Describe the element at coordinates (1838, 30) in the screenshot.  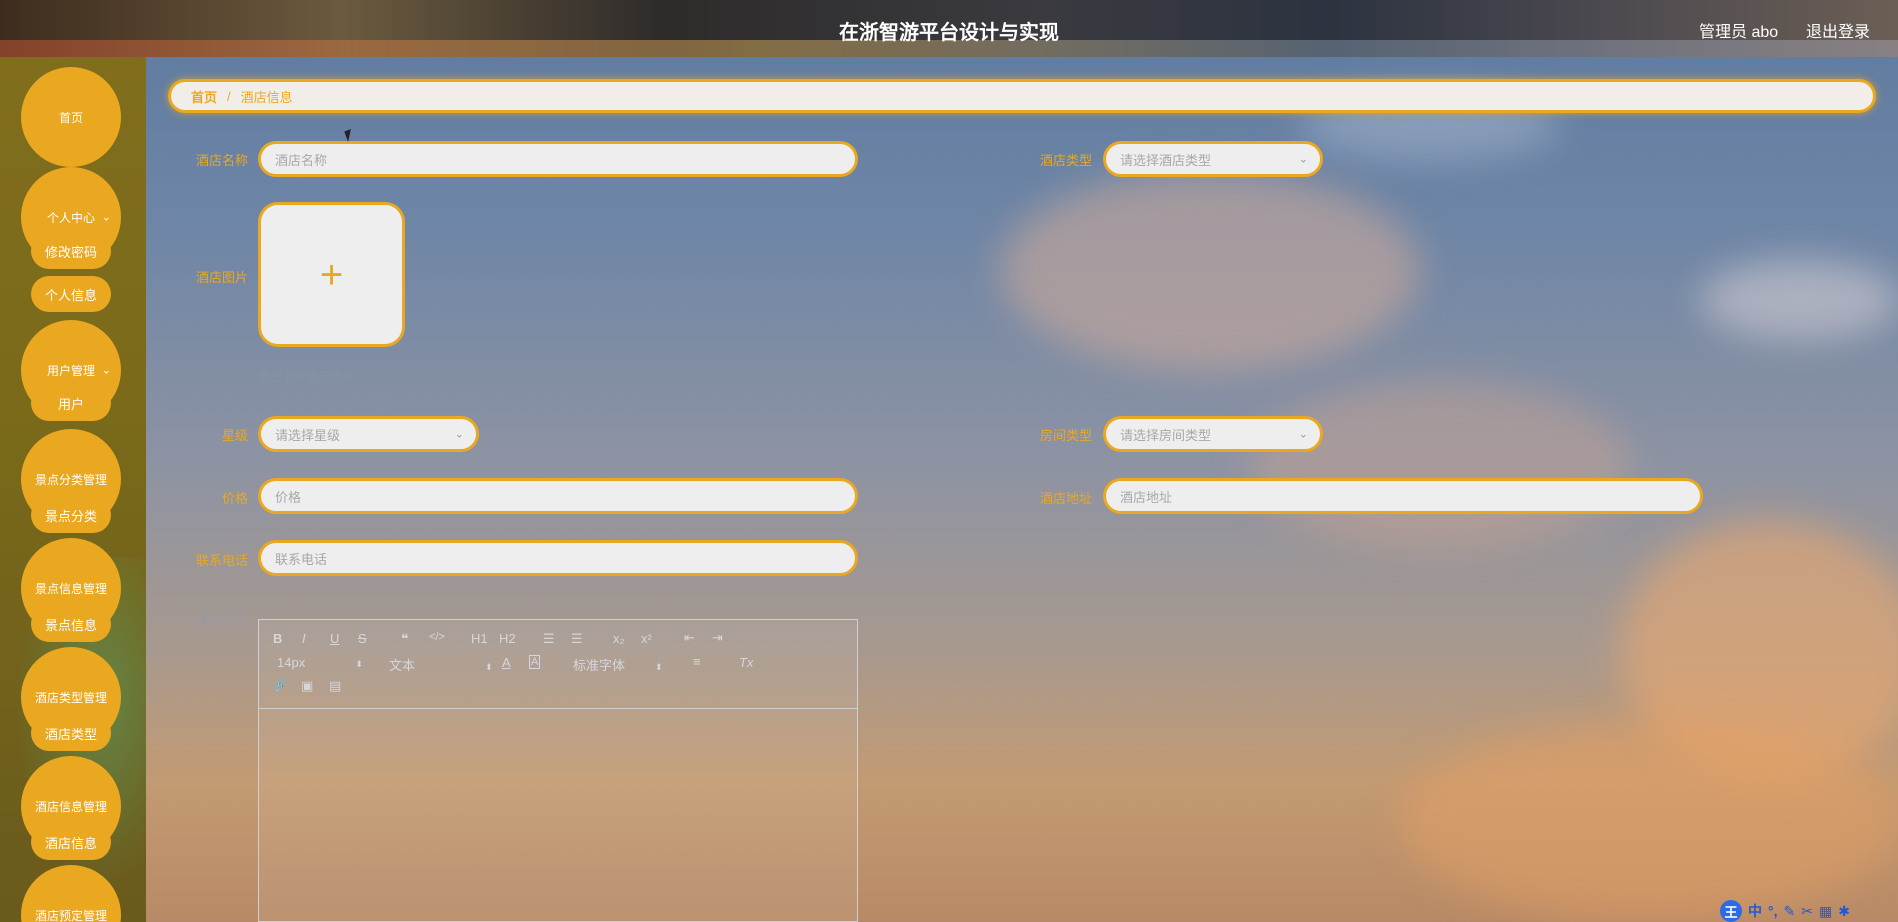
I see `logout-link: 退出登录` at that location.